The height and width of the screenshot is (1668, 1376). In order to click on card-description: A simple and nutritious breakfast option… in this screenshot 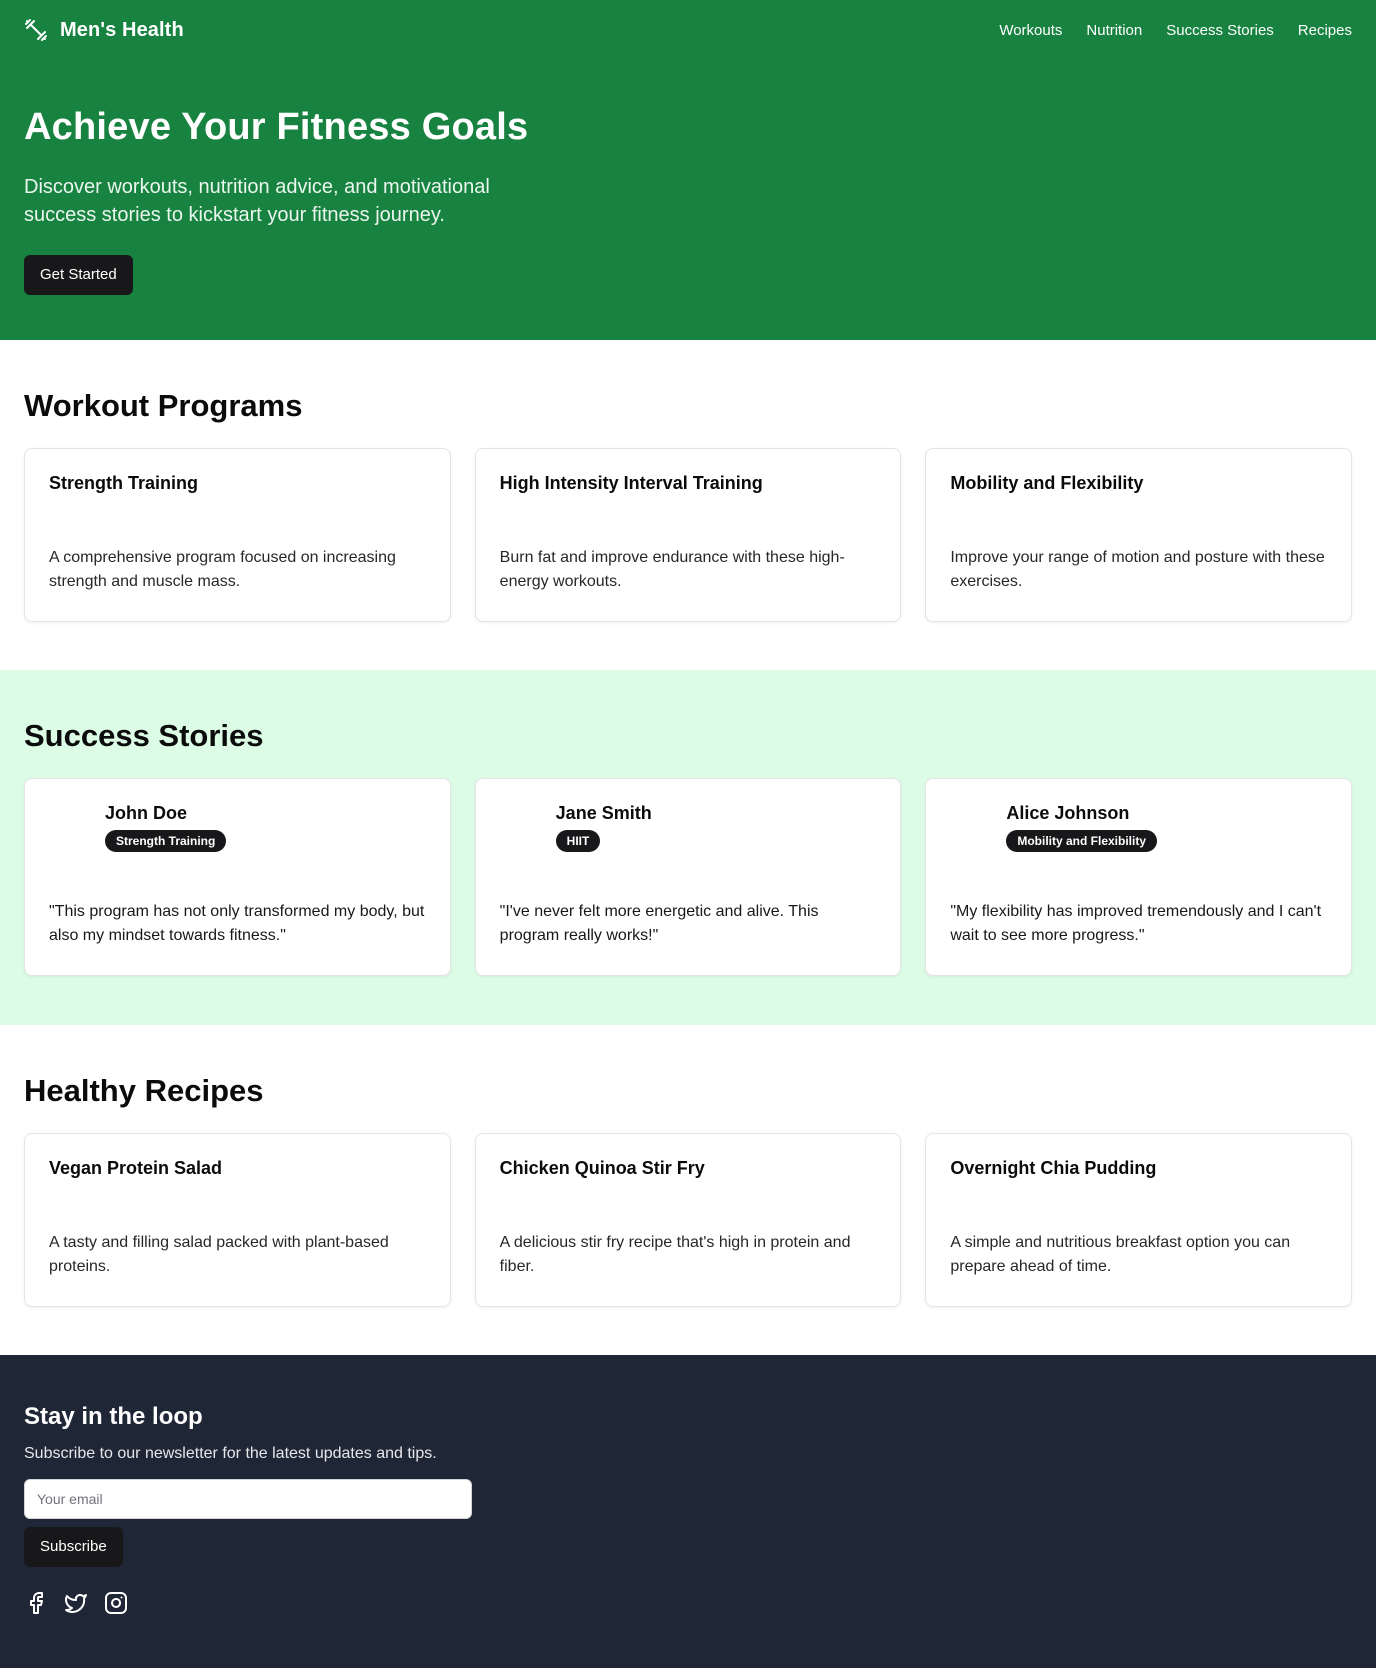, I will do `click(1120, 1254)`.